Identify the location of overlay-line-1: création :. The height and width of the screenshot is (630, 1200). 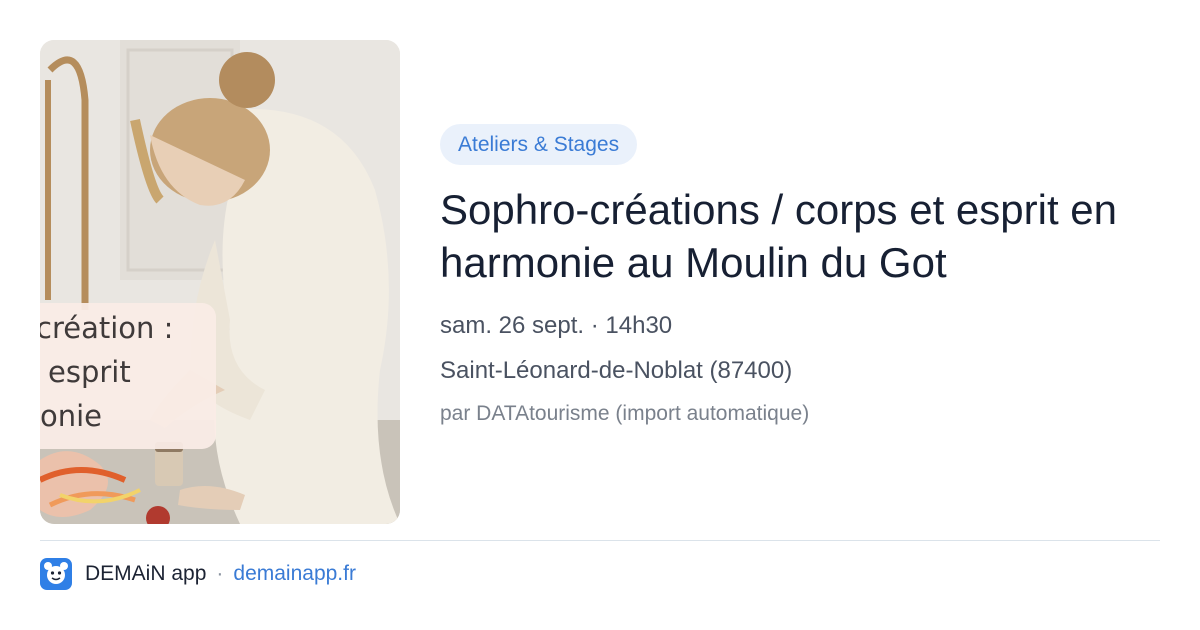
(107, 328).